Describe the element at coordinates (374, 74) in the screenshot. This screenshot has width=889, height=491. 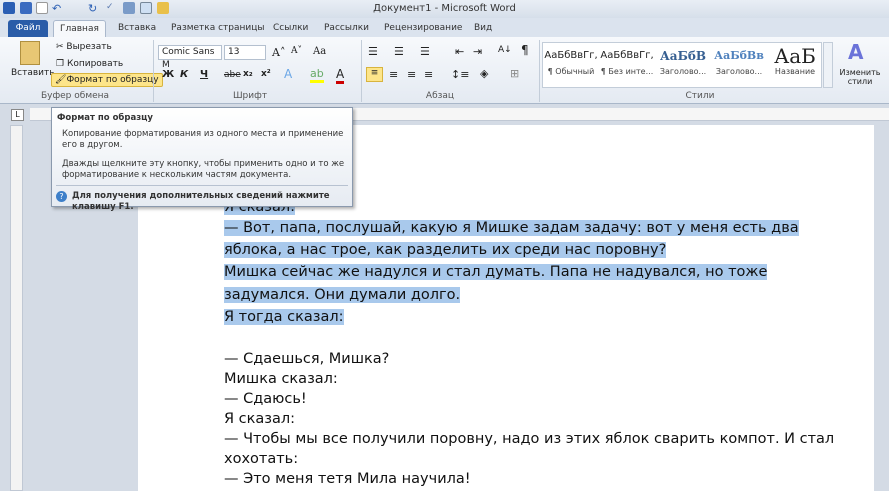
I see `align-left-button: ≡` at that location.